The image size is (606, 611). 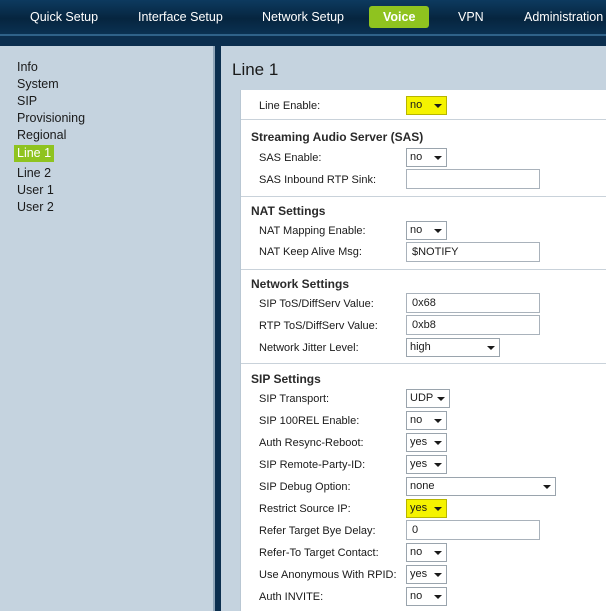 What do you see at coordinates (422, 398) in the screenshot?
I see `sip-transport-value: UDP` at bounding box center [422, 398].